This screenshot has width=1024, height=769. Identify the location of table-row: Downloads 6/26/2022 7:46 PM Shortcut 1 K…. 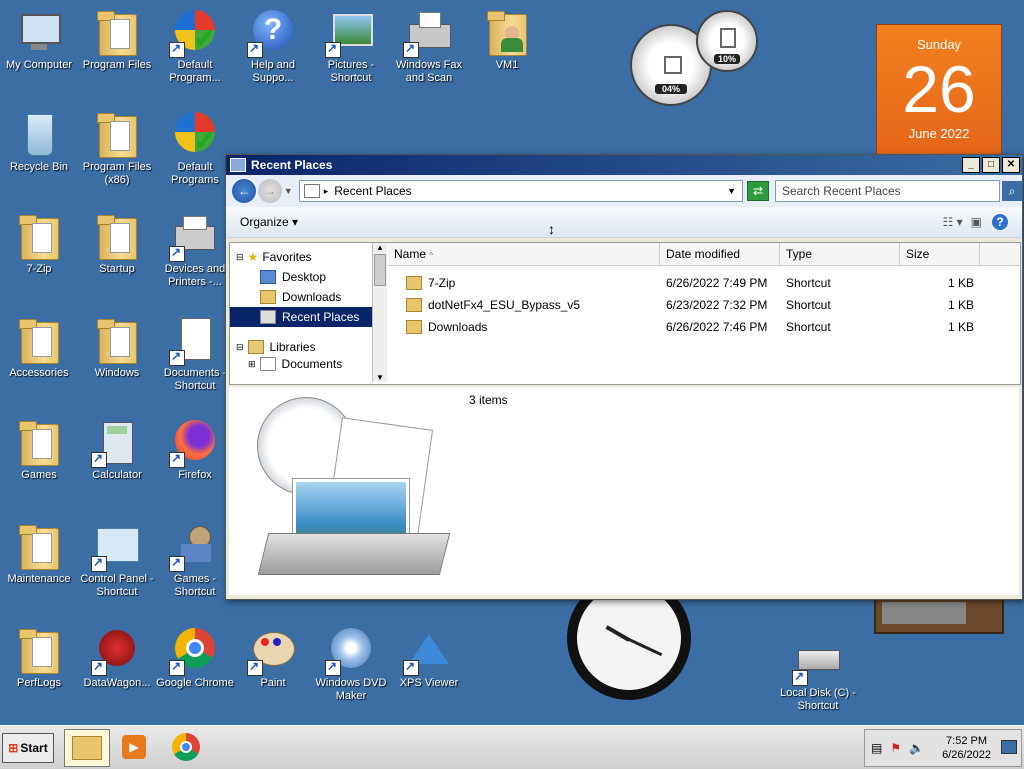
(704, 327).